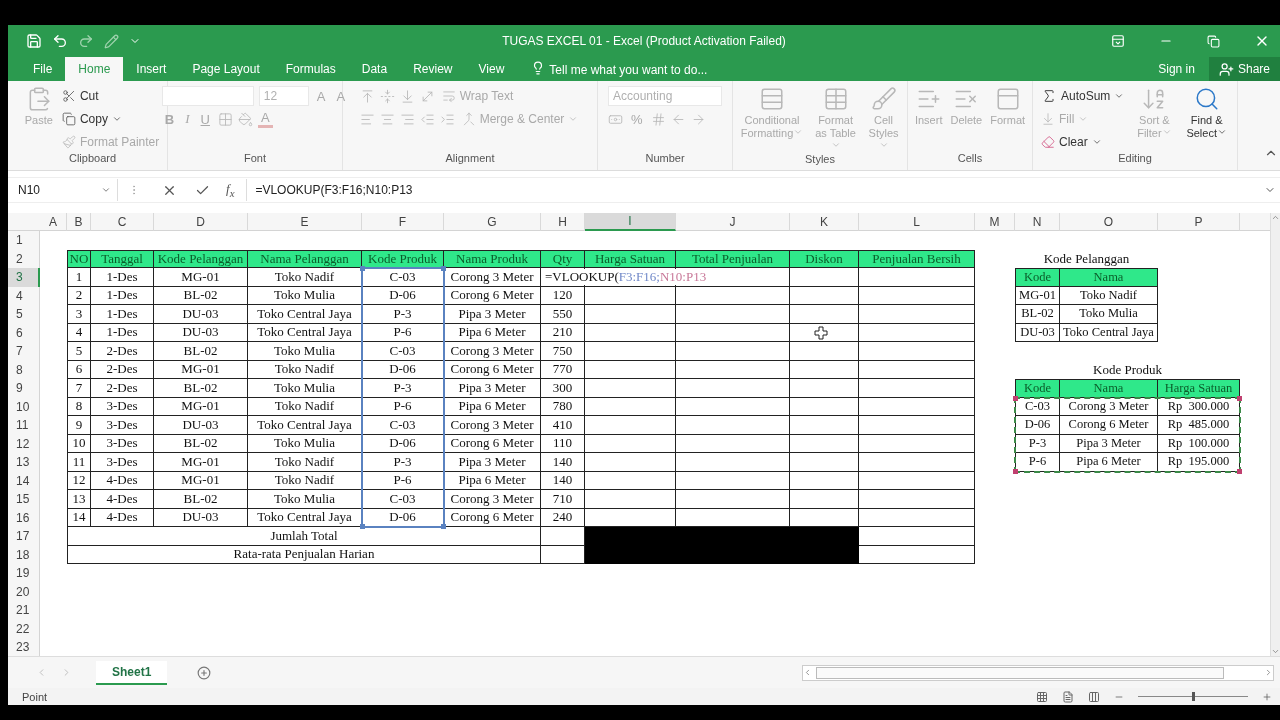 The image size is (1280, 720). What do you see at coordinates (1037, 277) in the screenshot?
I see `column-heading: Kode` at bounding box center [1037, 277].